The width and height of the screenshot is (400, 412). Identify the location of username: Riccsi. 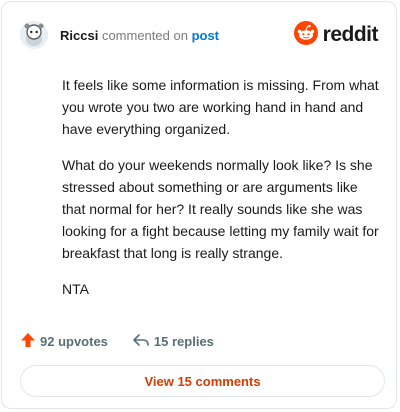
(79, 35).